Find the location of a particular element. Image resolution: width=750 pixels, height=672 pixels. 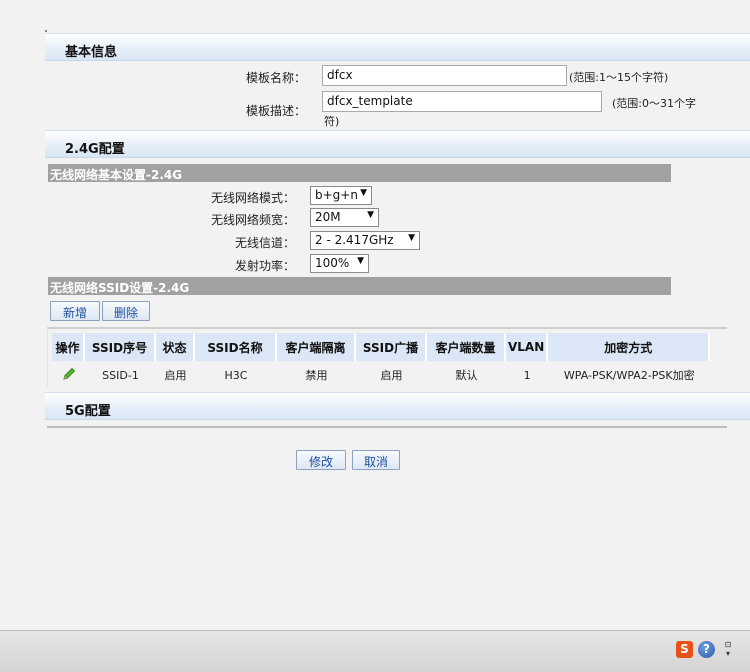

section-header-5g: 5G配置 is located at coordinates (397, 406).